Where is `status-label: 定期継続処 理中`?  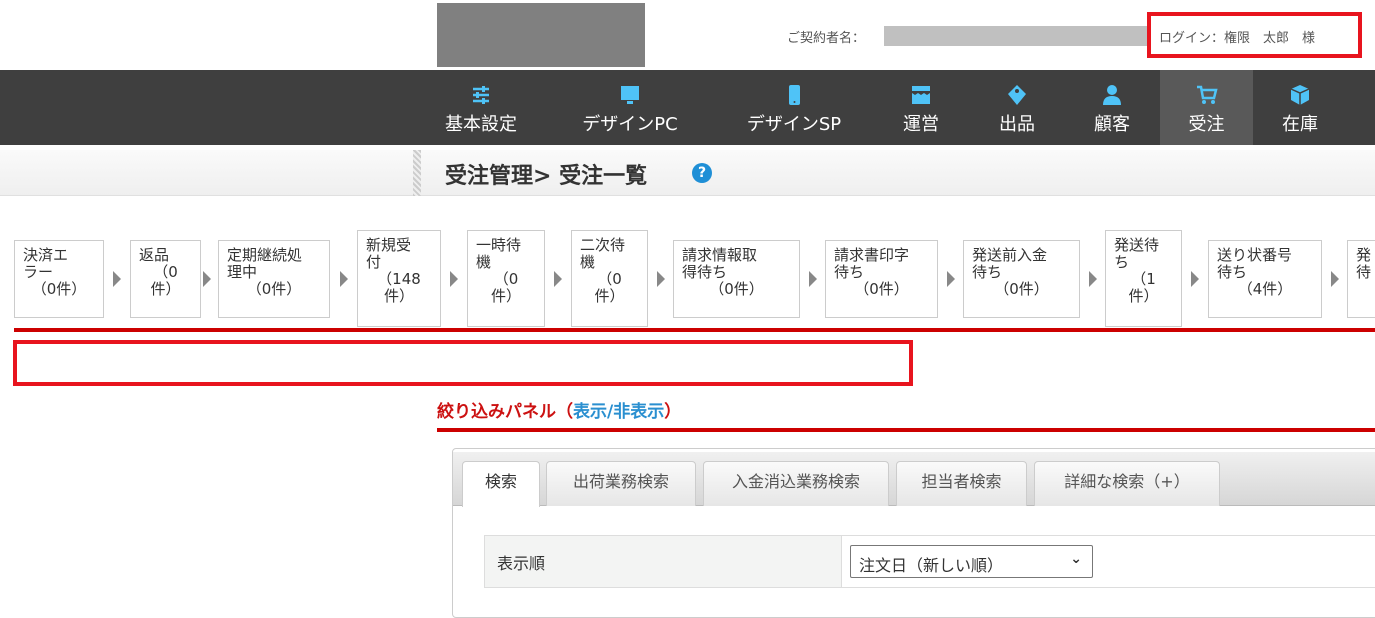 status-label: 定期継続処 理中 is located at coordinates (265, 263).